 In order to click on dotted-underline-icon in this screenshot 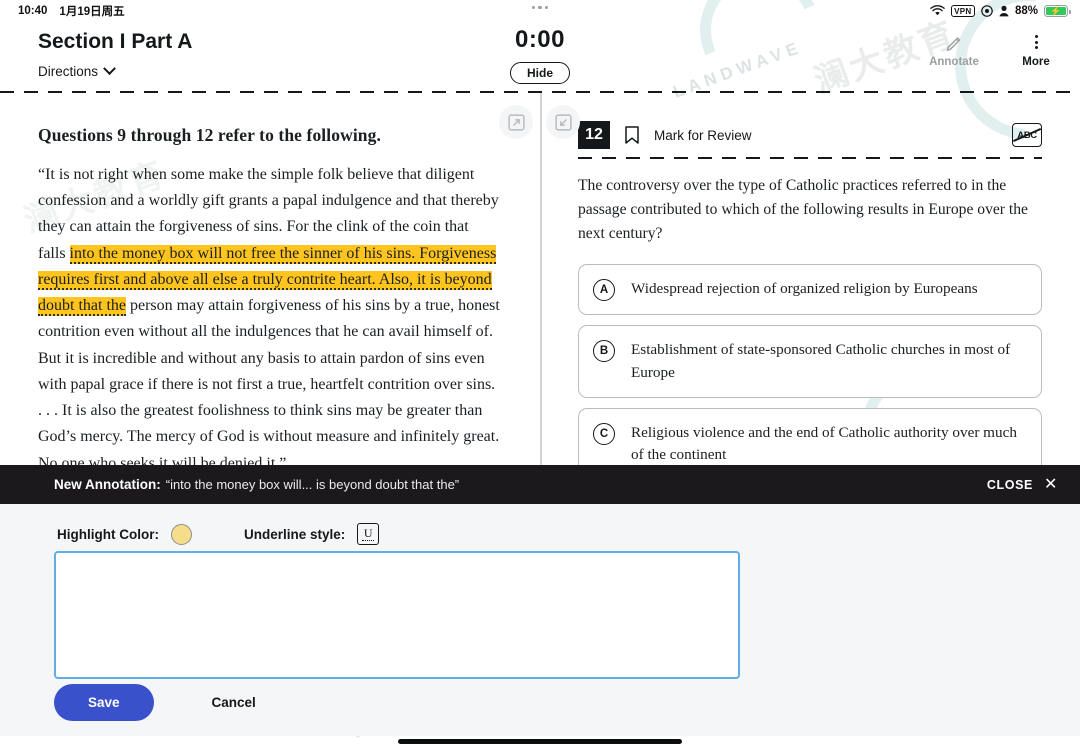, I will do `click(368, 541)`.